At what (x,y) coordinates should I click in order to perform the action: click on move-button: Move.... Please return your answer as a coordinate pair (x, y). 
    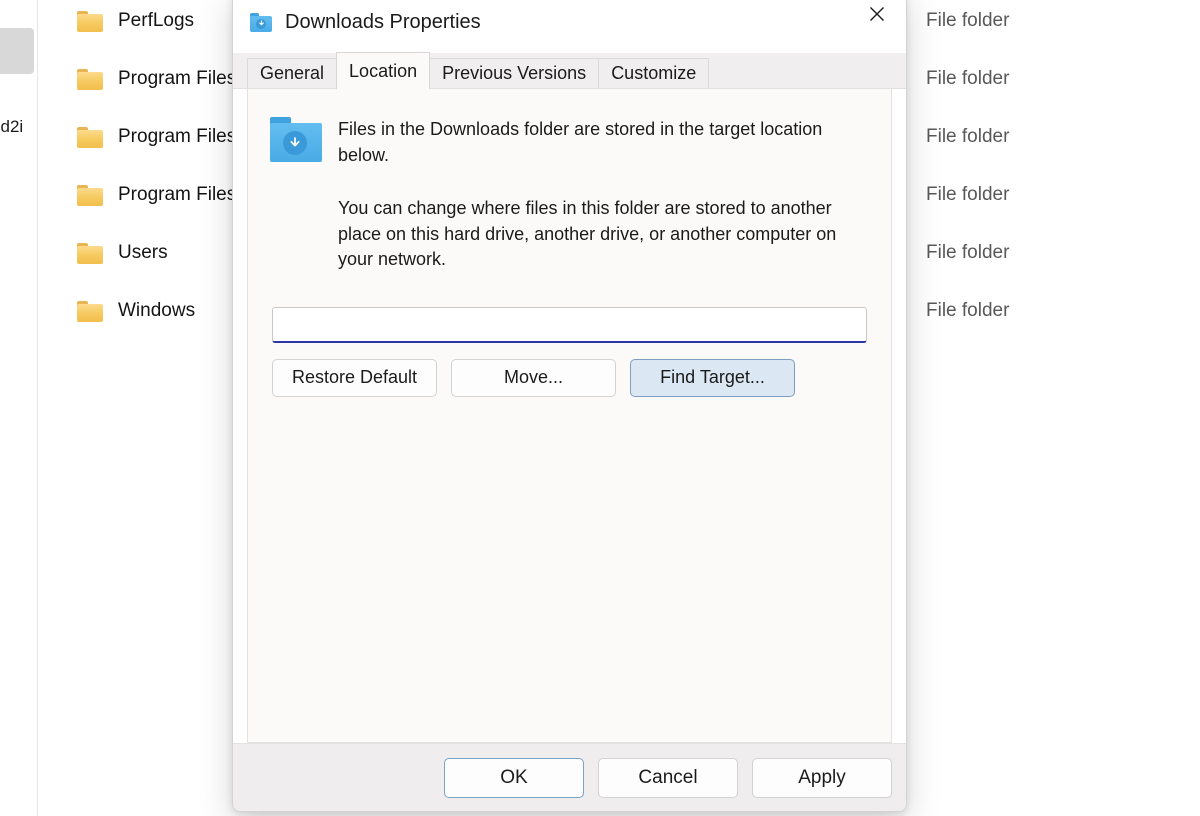
    Looking at the image, I should click on (533, 377).